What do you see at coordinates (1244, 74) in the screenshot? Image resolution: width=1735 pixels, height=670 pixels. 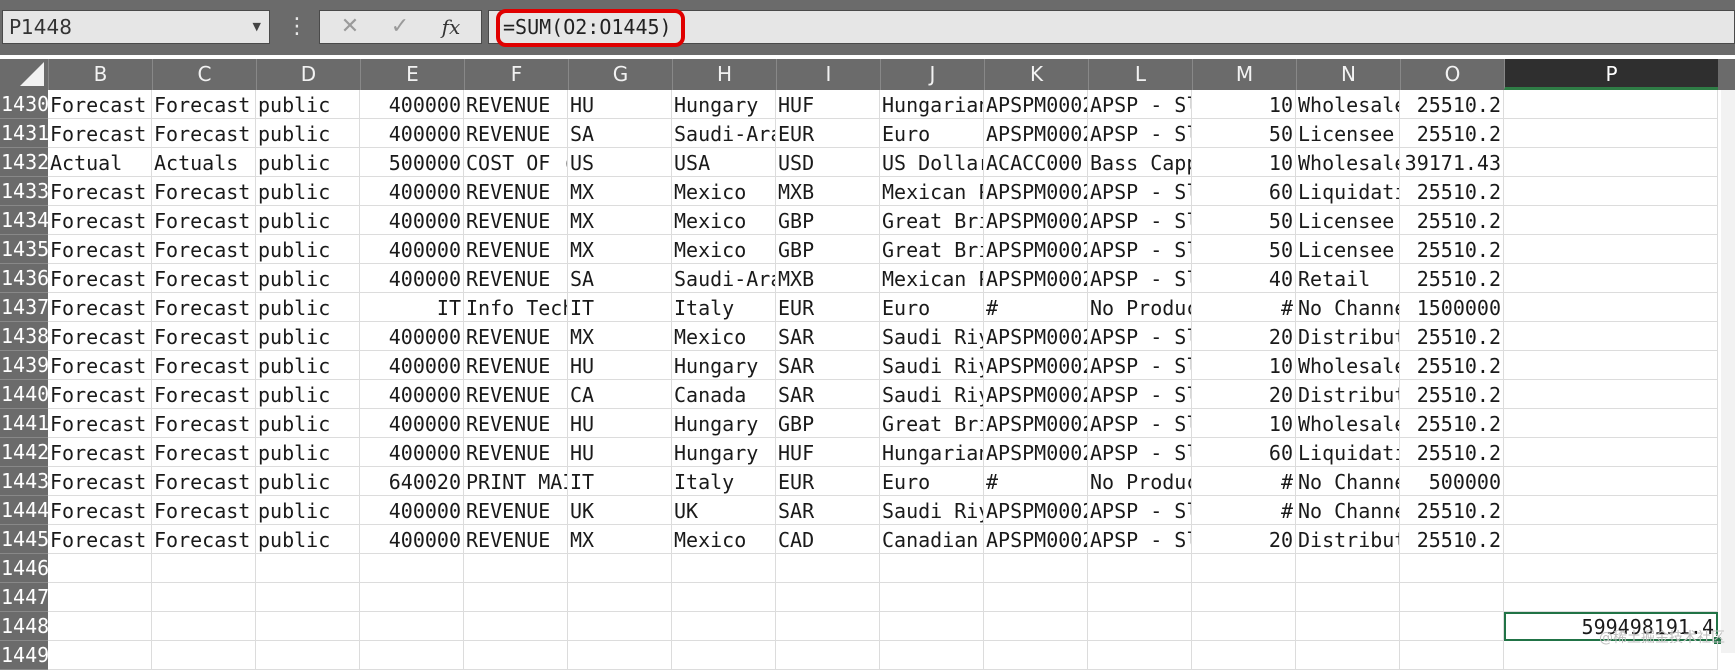 I see `column-header-m: M` at bounding box center [1244, 74].